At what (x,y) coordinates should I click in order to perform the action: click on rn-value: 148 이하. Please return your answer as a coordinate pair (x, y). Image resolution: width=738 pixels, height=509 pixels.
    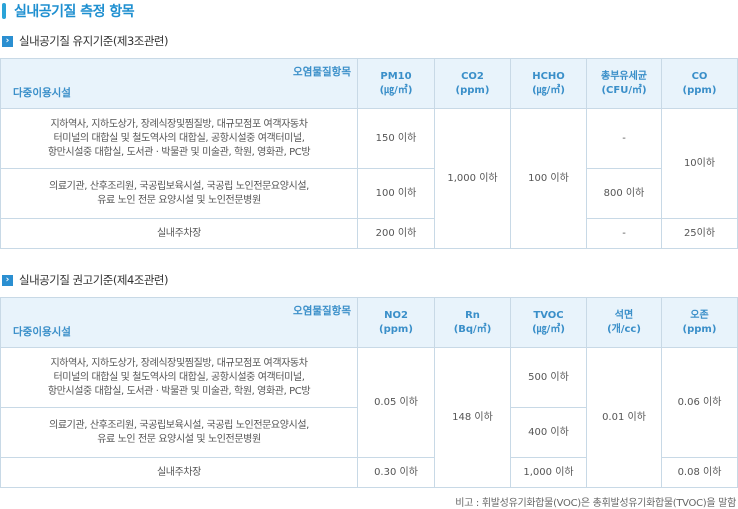
    Looking at the image, I should click on (472, 417).